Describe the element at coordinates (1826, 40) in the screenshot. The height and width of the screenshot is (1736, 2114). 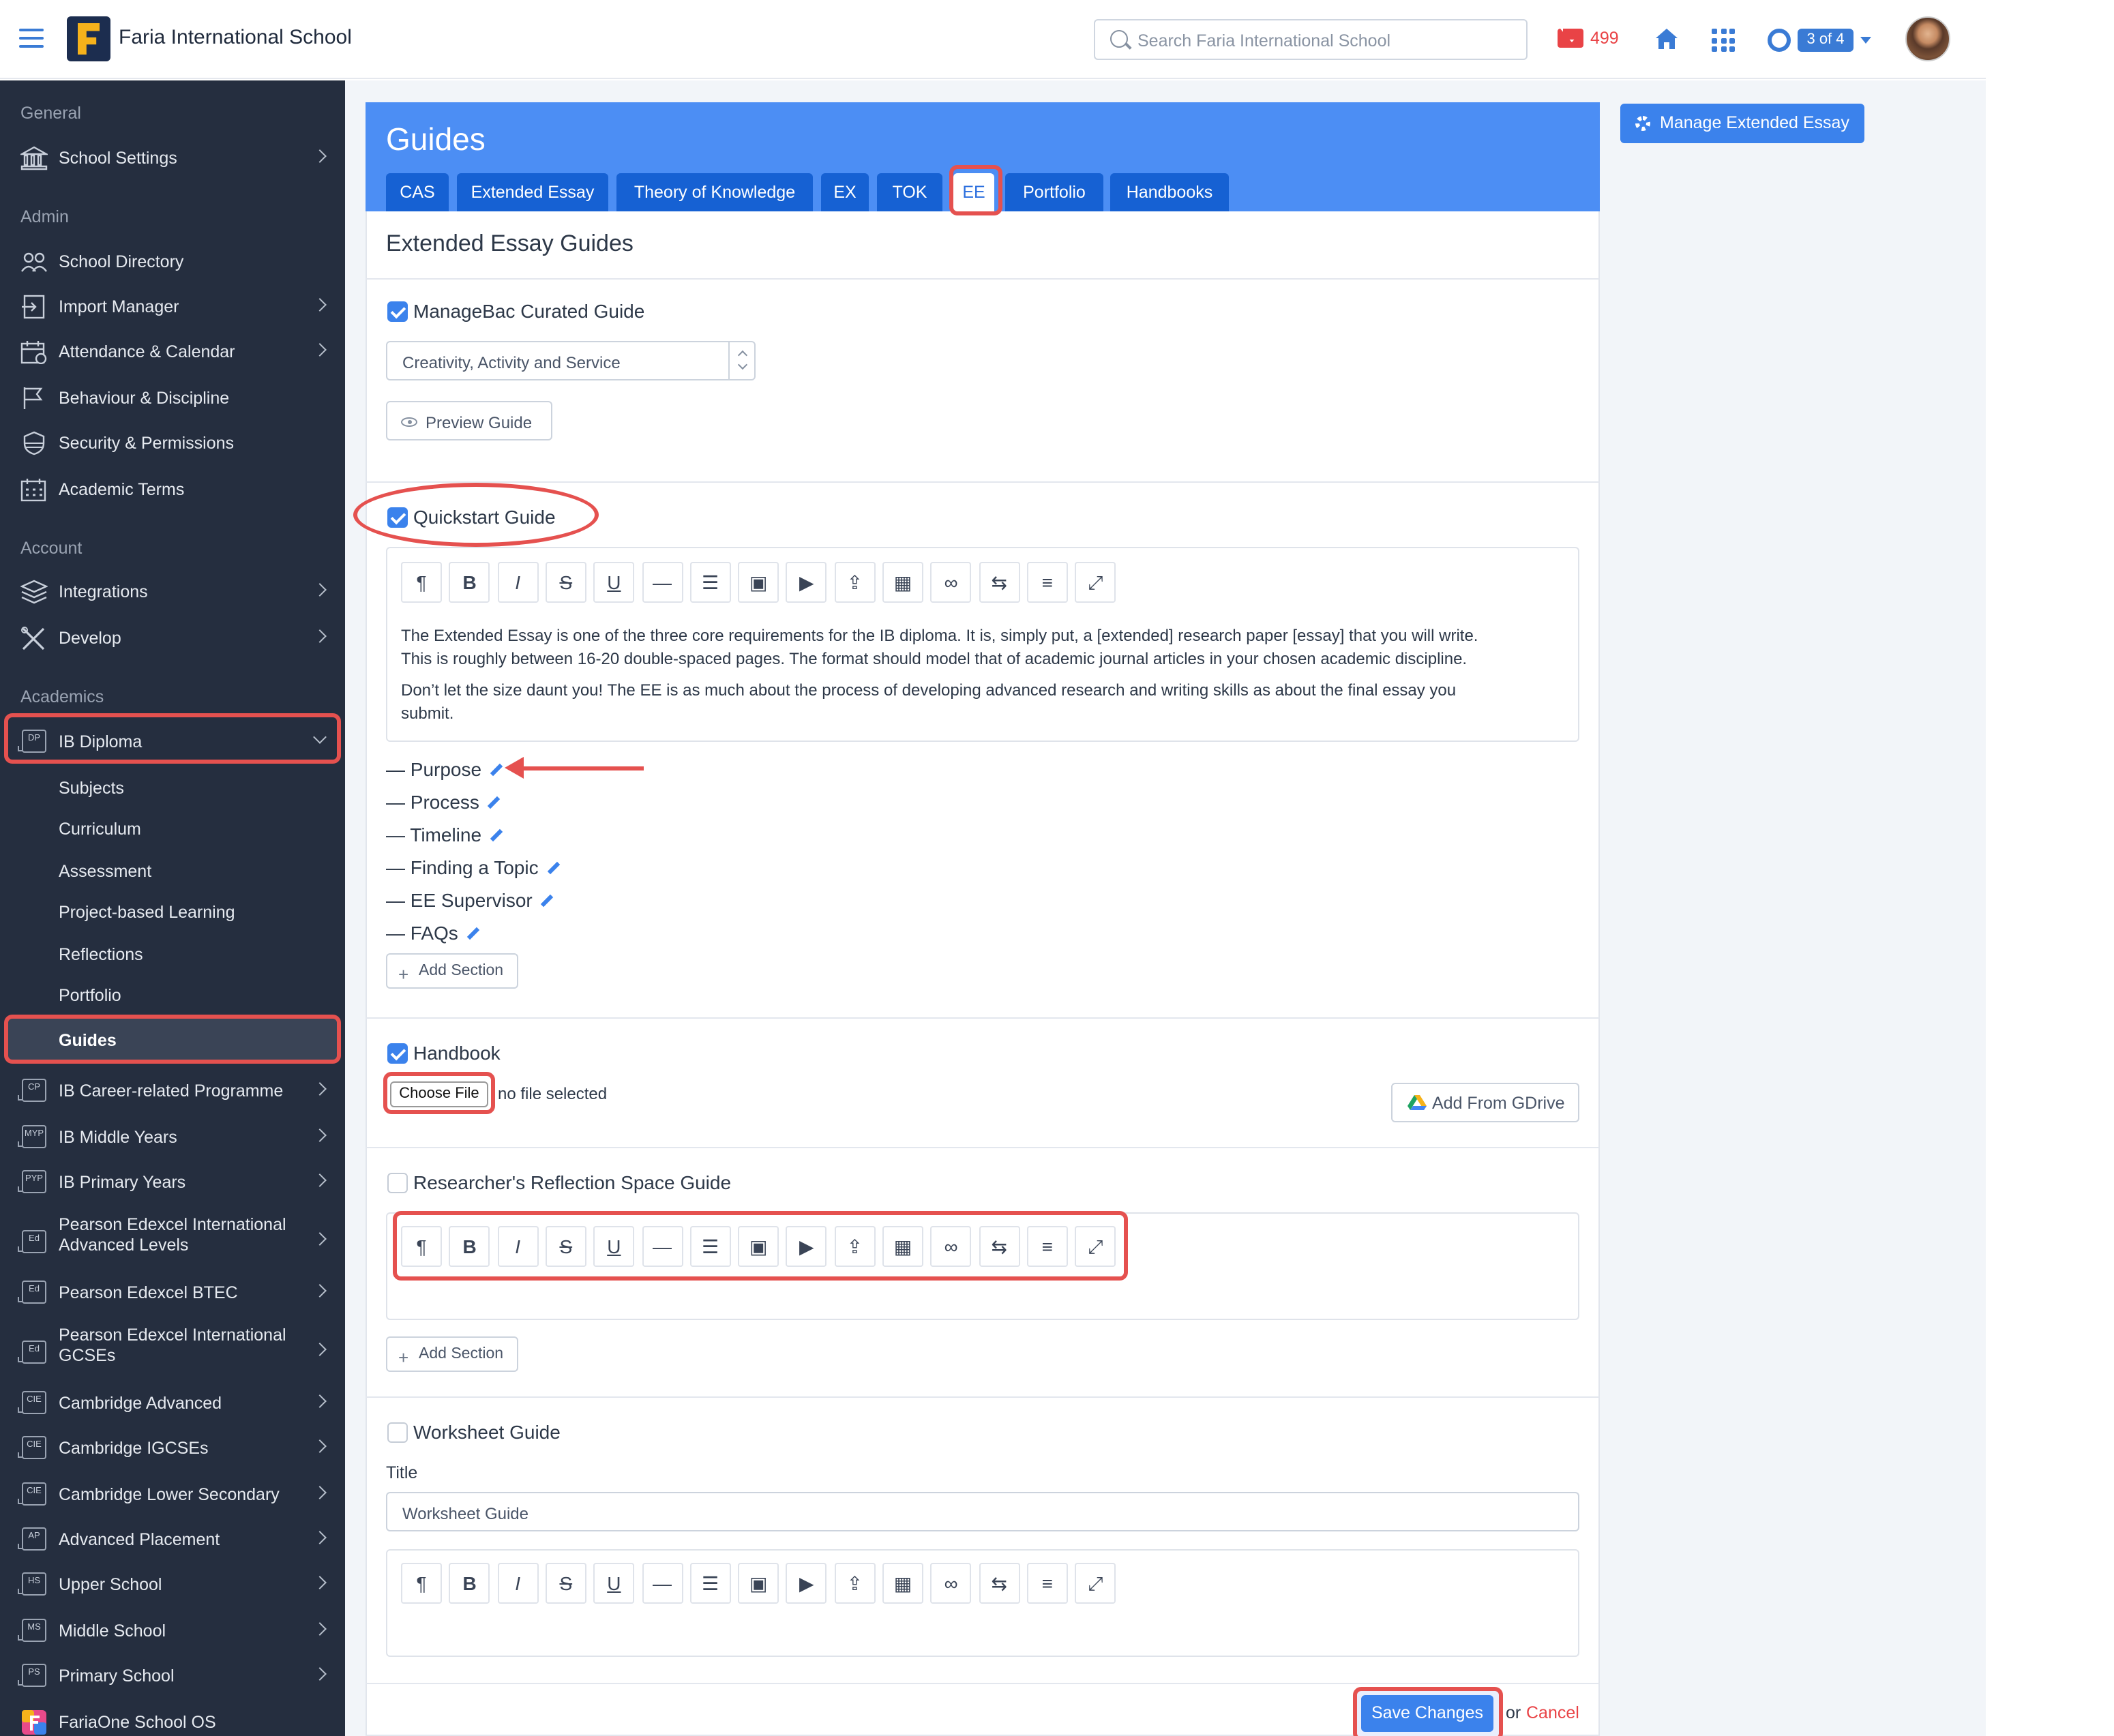
I see `page-indicator-badge: 3 of 4` at that location.